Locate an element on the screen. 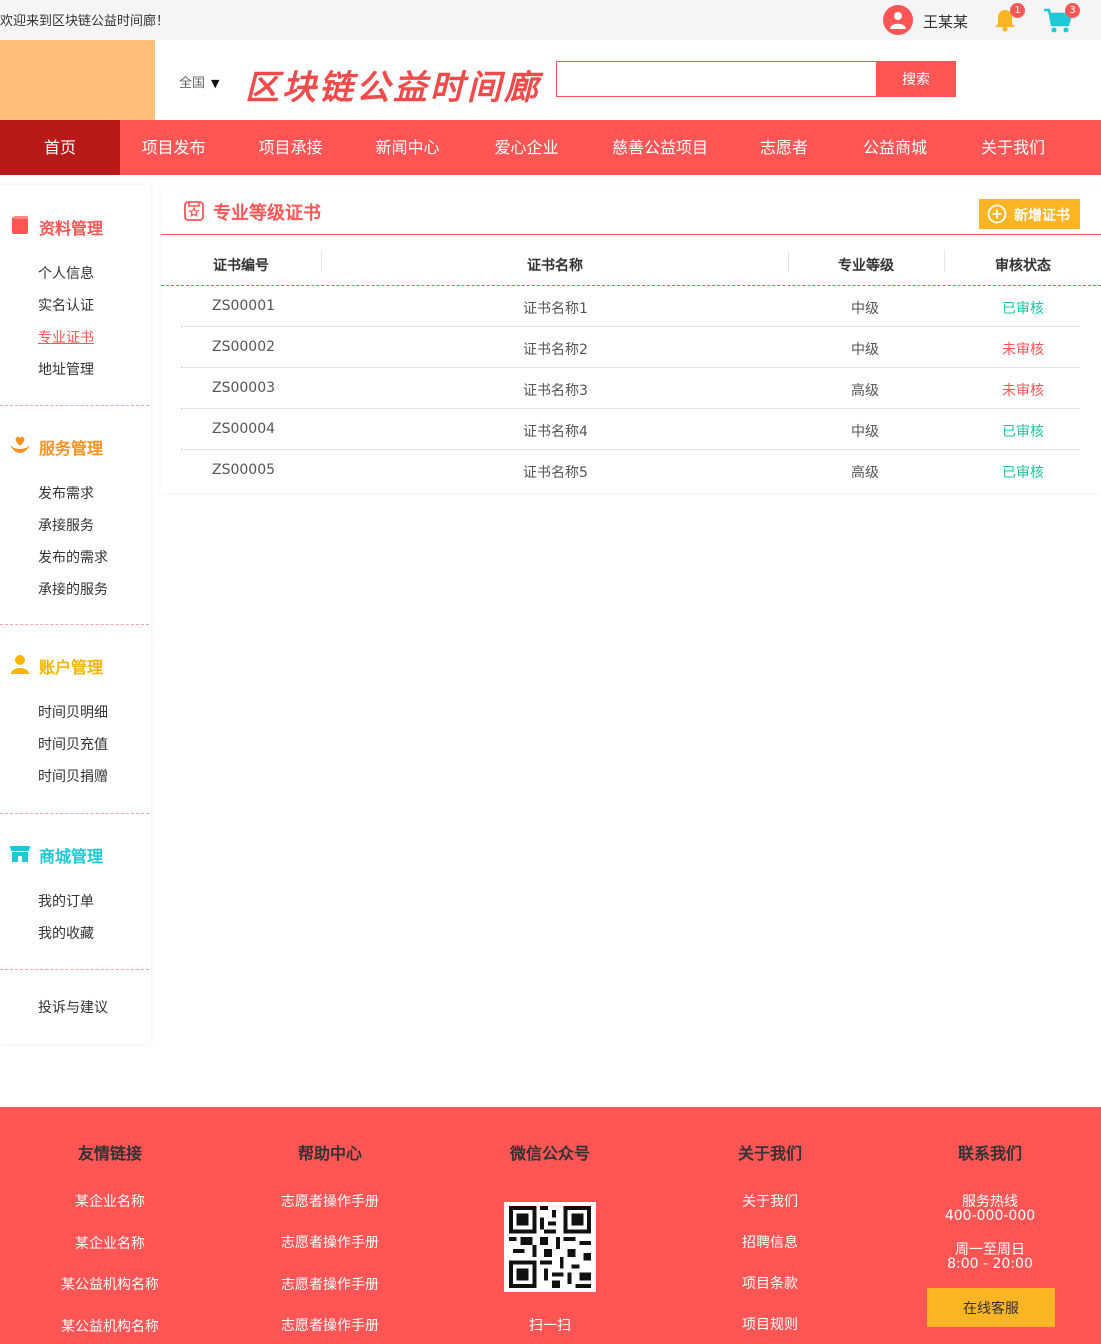  cell-name: 证书名称2 is located at coordinates (555, 350).